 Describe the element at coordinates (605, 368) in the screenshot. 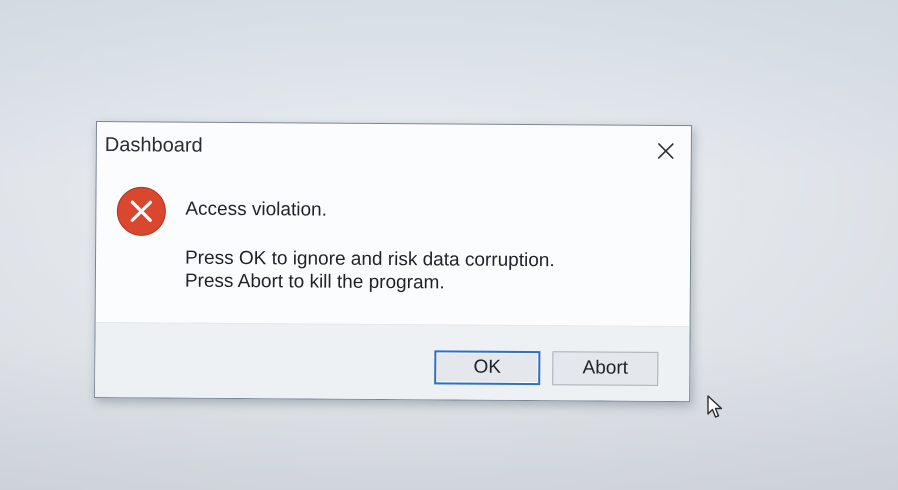

I see `abort-button: Abort` at that location.